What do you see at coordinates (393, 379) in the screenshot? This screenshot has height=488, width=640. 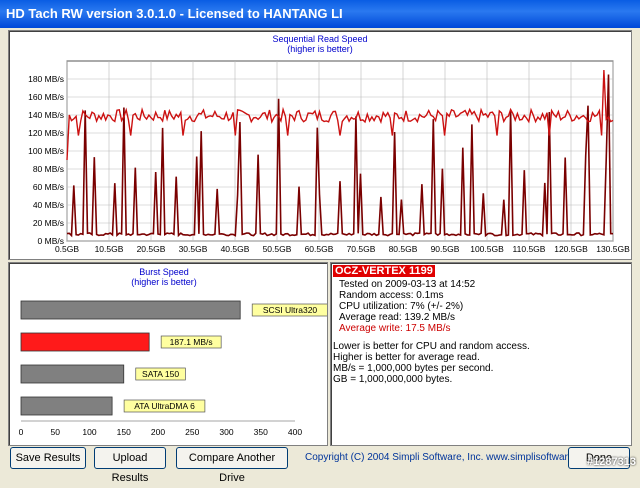 I see `note-gb-definition: GB = 1,000,000,000 bytes.` at bounding box center [393, 379].